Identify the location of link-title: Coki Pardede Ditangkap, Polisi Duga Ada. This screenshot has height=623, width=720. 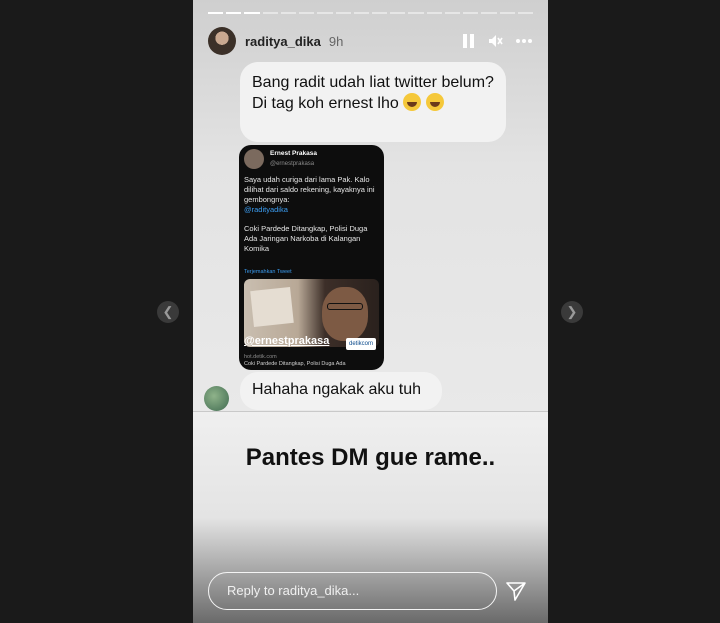
(295, 364).